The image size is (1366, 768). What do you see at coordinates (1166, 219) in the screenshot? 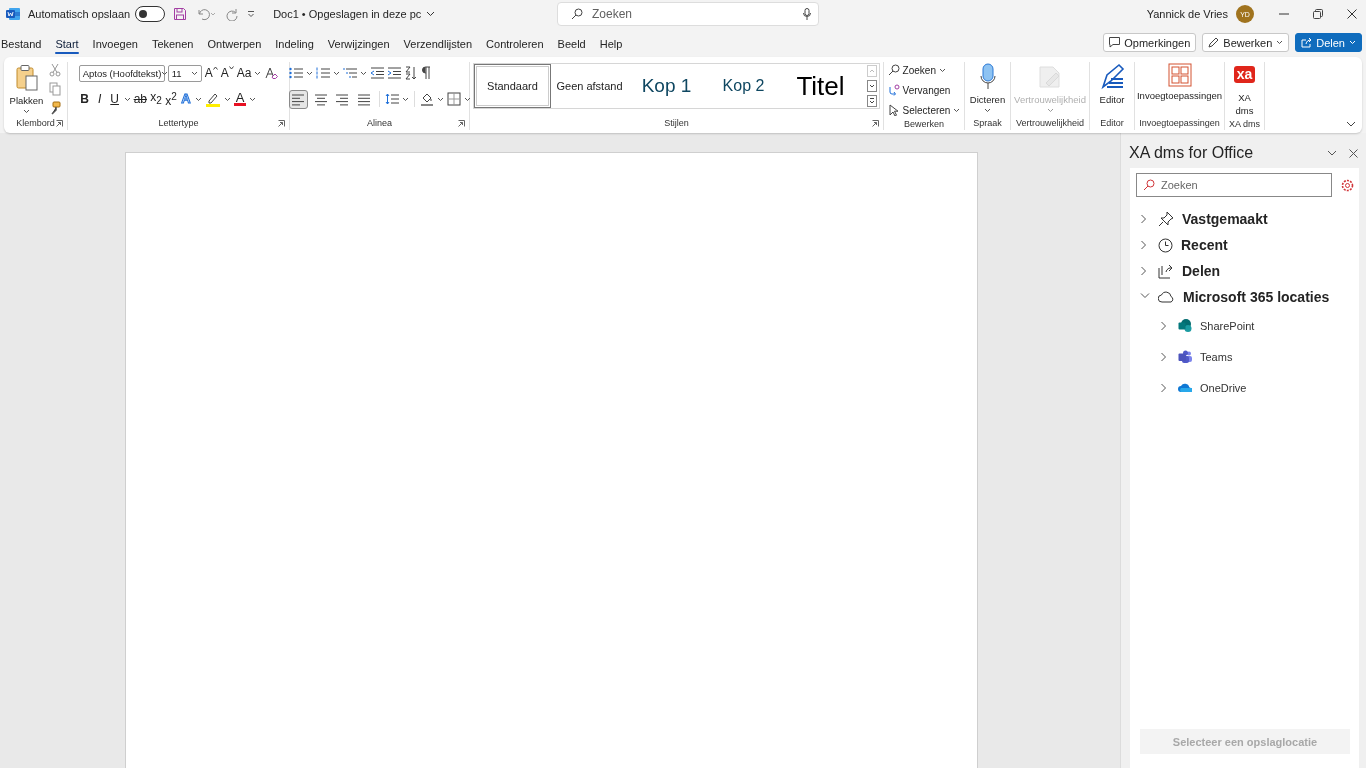
I see `pin-icon` at bounding box center [1166, 219].